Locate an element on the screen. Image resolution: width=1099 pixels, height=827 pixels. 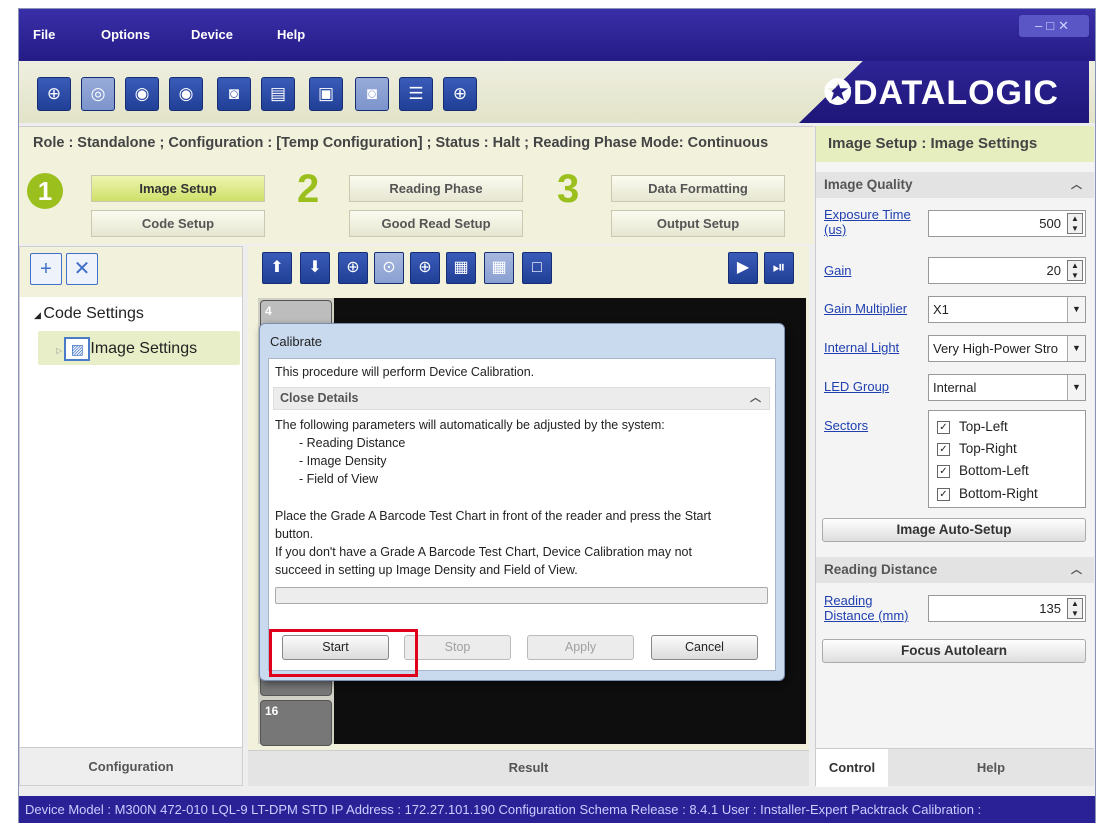
menu-file: File is located at coordinates (44, 34).